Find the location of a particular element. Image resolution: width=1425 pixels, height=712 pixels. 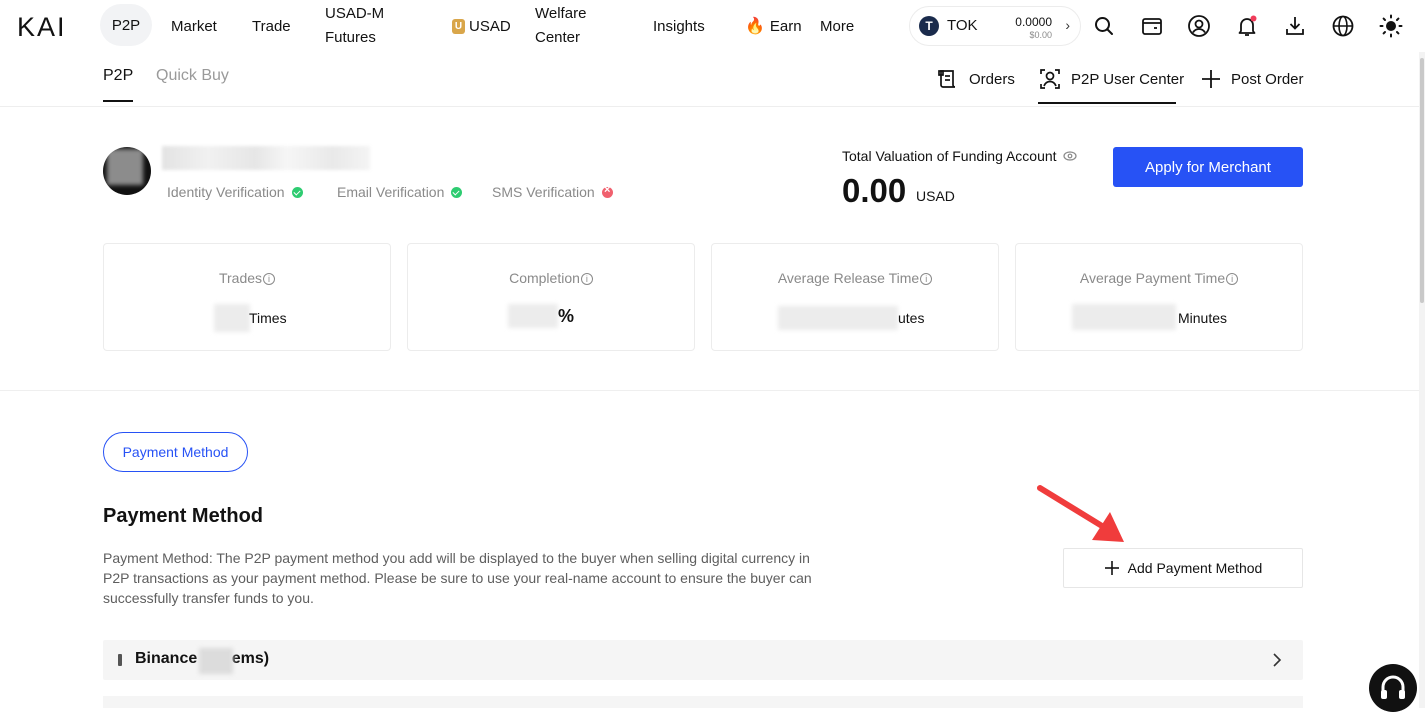

stat-label-row: Trades i is located at coordinates (247, 278).